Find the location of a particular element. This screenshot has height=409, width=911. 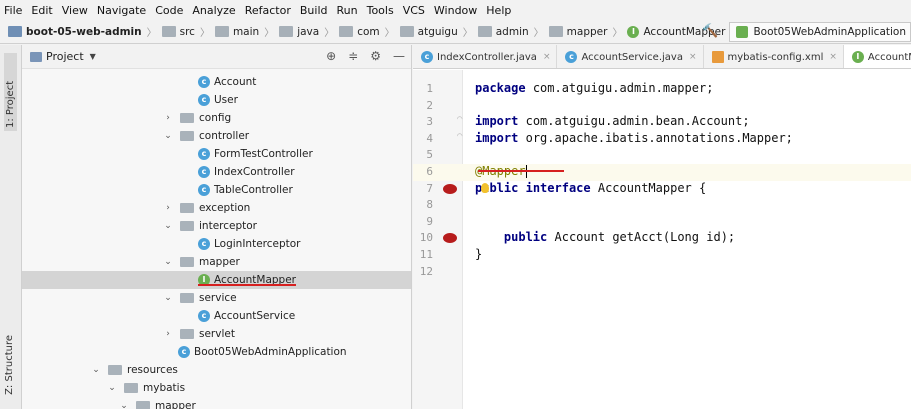

tree-item: c User is located at coordinates (216, 100).